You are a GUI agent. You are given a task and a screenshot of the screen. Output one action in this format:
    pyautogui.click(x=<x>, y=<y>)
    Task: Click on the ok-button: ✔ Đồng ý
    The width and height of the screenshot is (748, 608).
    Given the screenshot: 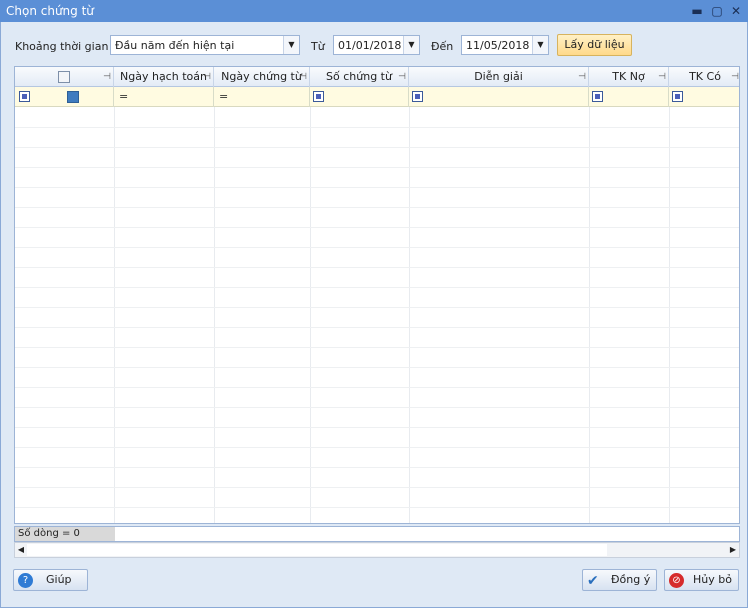 What is the action you would take?
    pyautogui.click(x=619, y=580)
    